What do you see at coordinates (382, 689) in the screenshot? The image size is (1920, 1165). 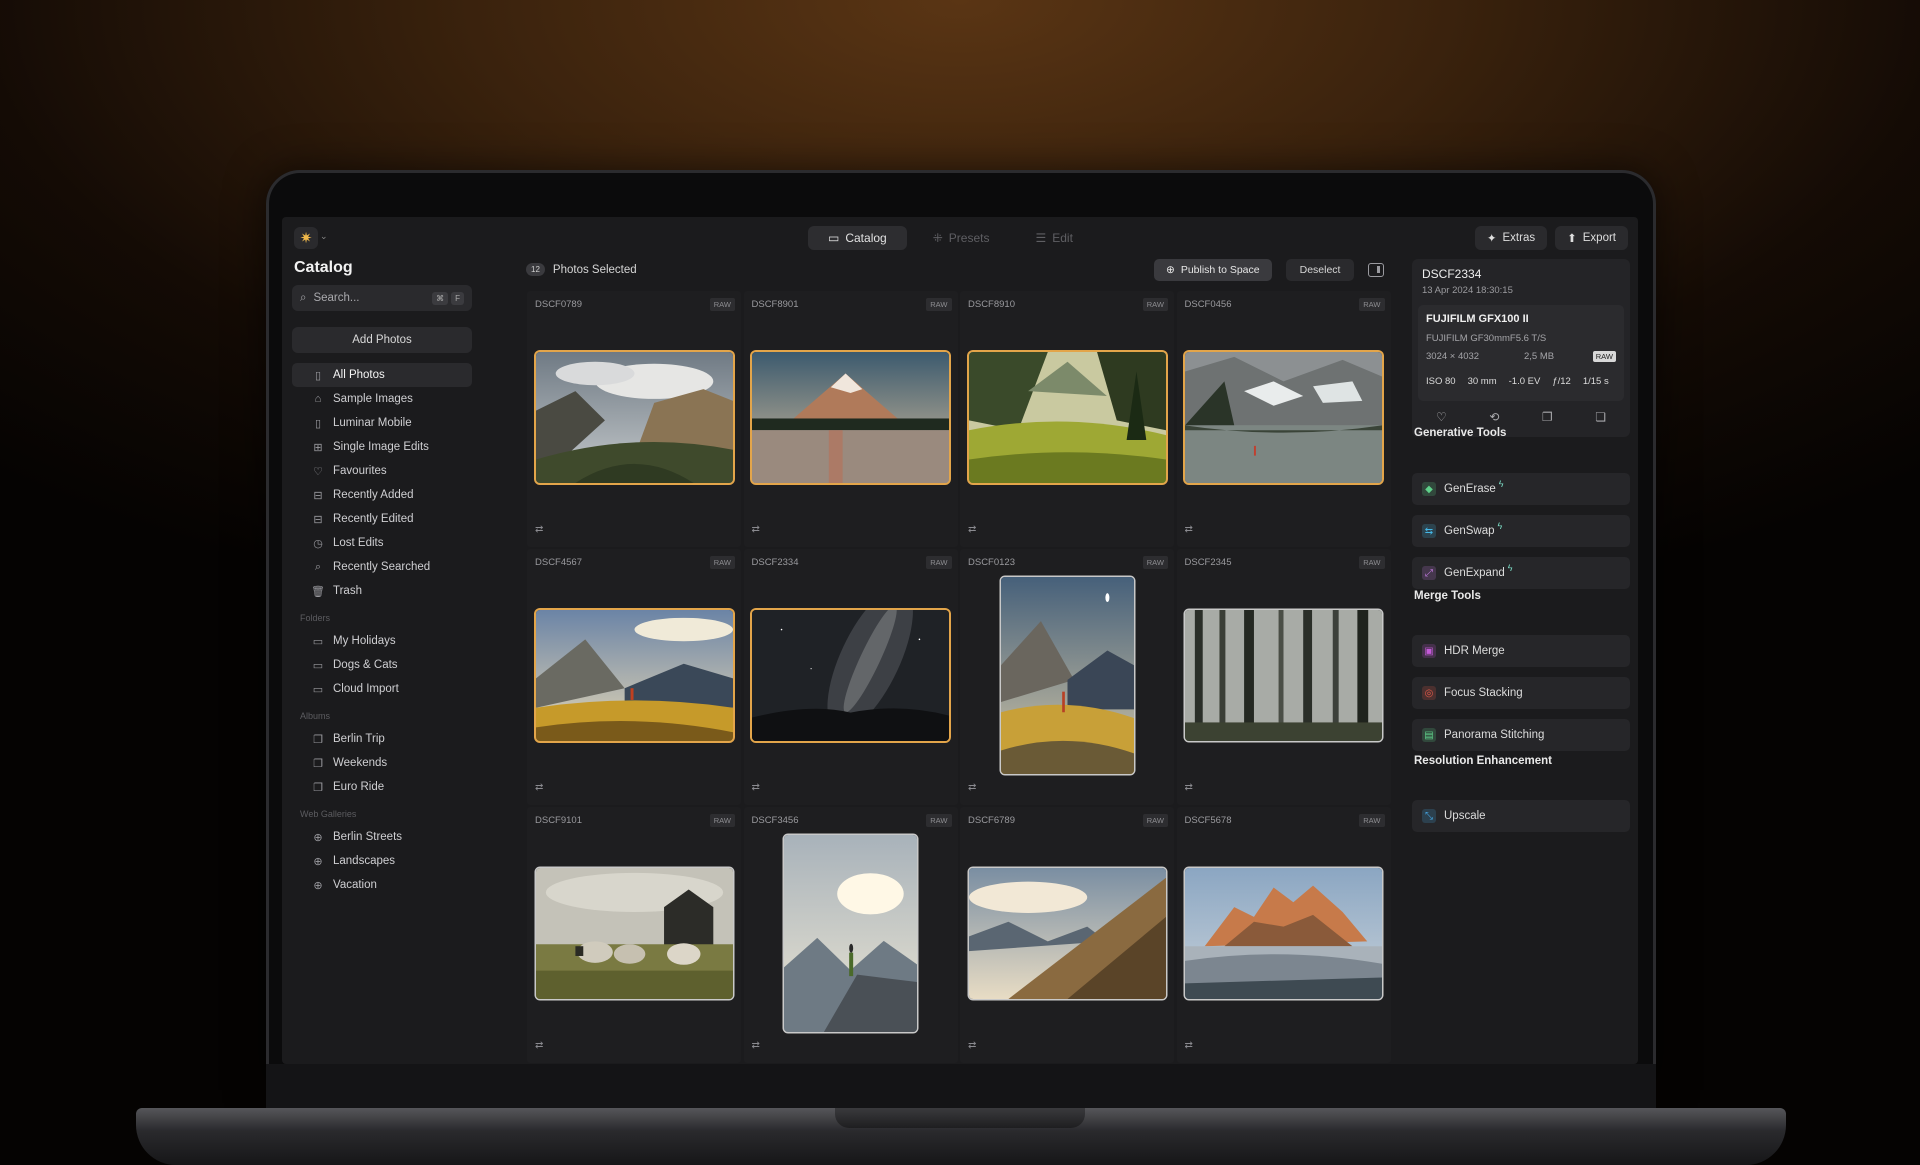 I see `sidebar-item-cloud-import: ▭ Cloud Import` at bounding box center [382, 689].